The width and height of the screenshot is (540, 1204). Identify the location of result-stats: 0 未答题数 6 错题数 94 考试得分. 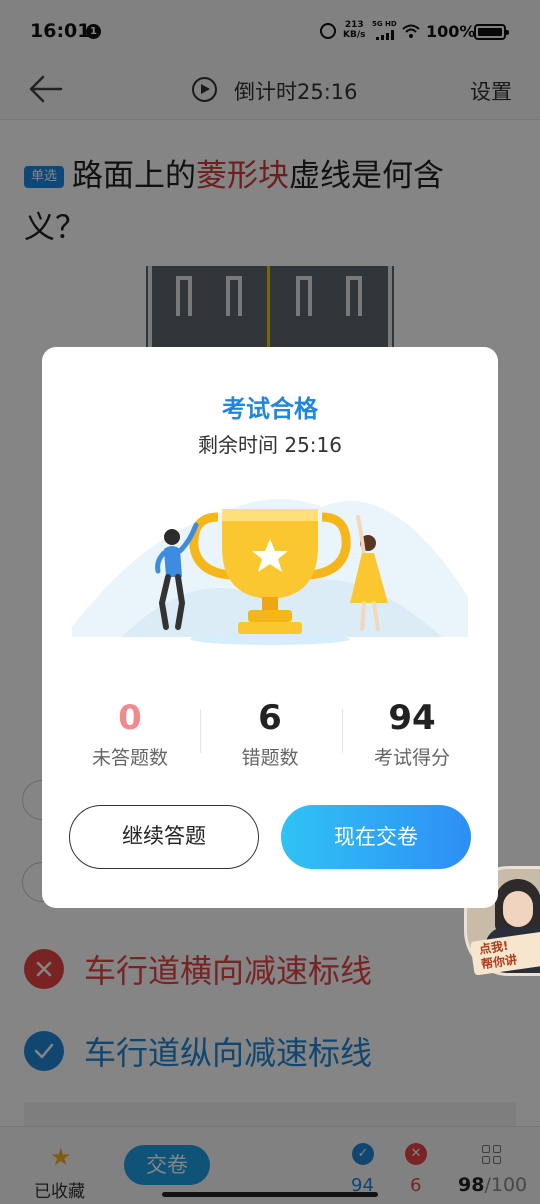
(270, 737).